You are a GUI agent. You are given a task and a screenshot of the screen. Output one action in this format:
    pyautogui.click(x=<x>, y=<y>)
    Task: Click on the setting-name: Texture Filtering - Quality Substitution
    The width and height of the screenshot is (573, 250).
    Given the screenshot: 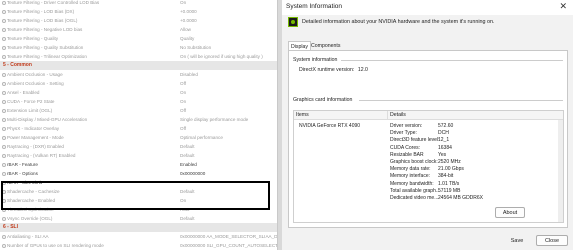 What is the action you would take?
    pyautogui.click(x=45, y=47)
    